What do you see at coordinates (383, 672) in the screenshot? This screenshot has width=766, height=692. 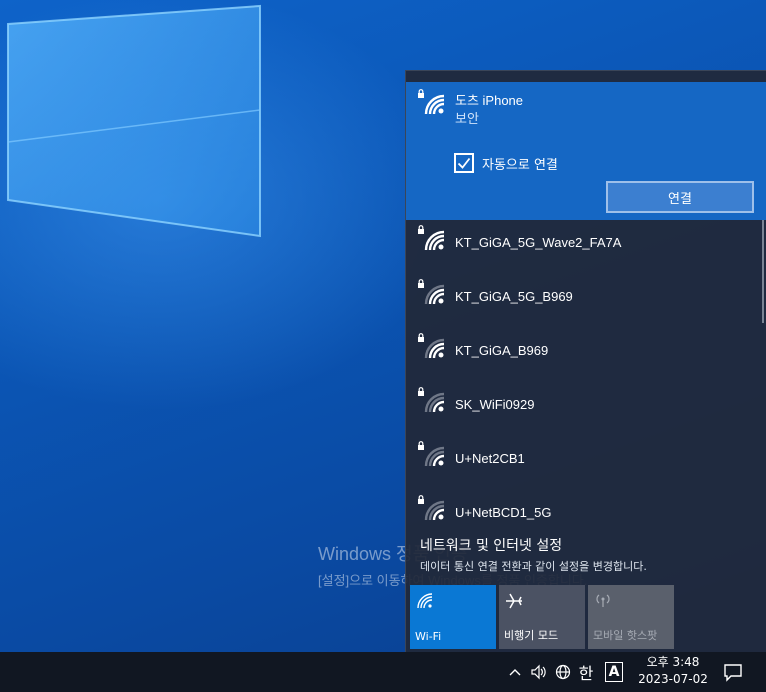 I see `taskbar: 한 A 오후 3:48 2023-07-02` at bounding box center [383, 672].